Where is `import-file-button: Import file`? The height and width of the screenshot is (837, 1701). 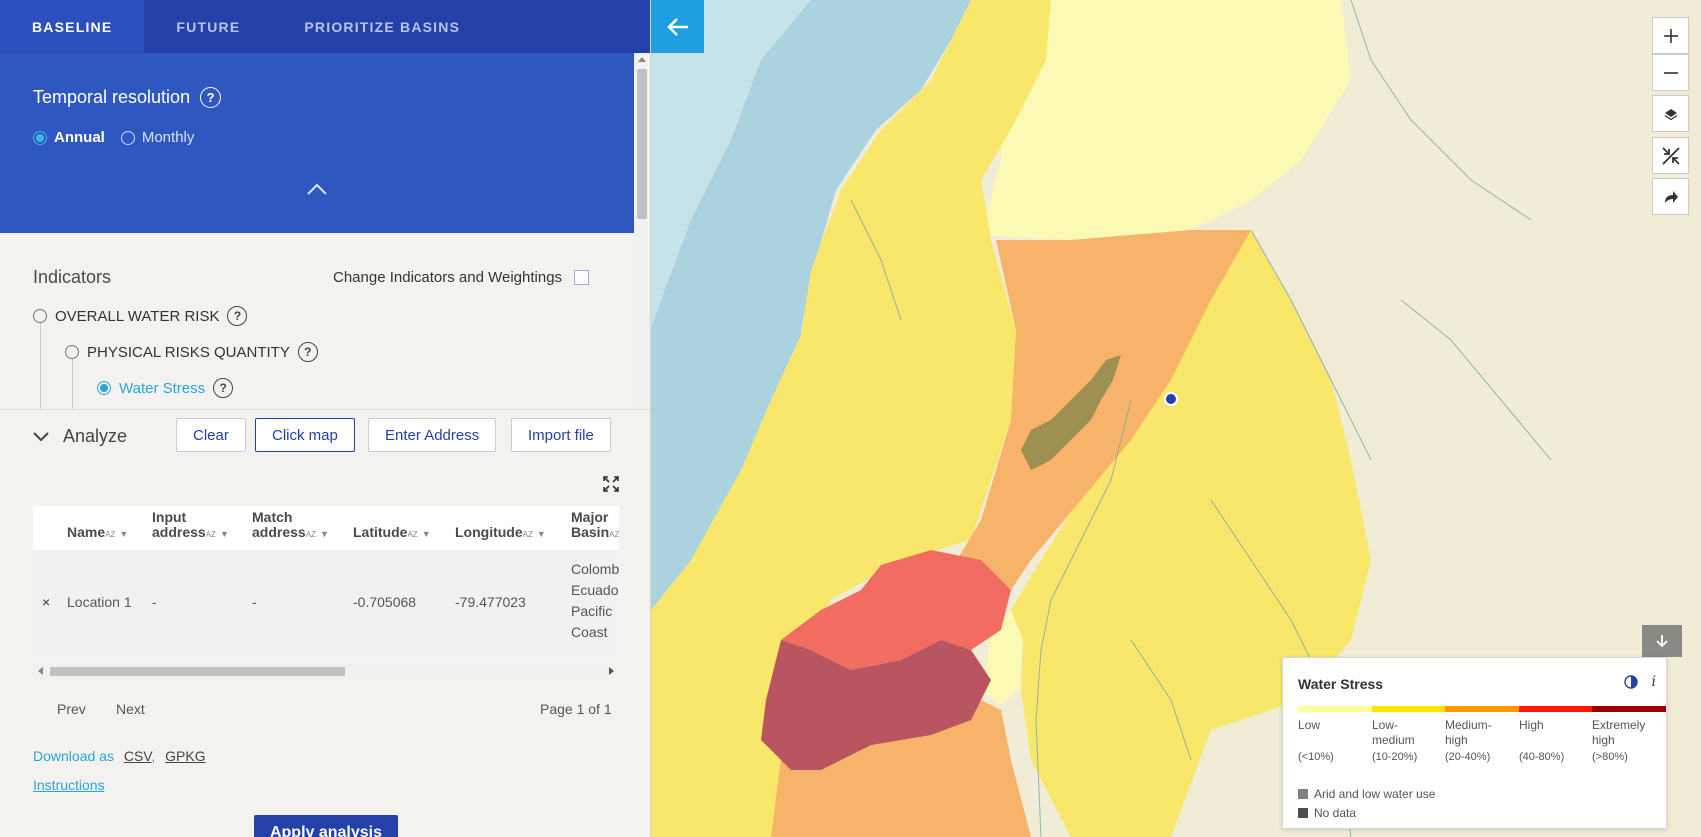 import-file-button: Import file is located at coordinates (561, 435).